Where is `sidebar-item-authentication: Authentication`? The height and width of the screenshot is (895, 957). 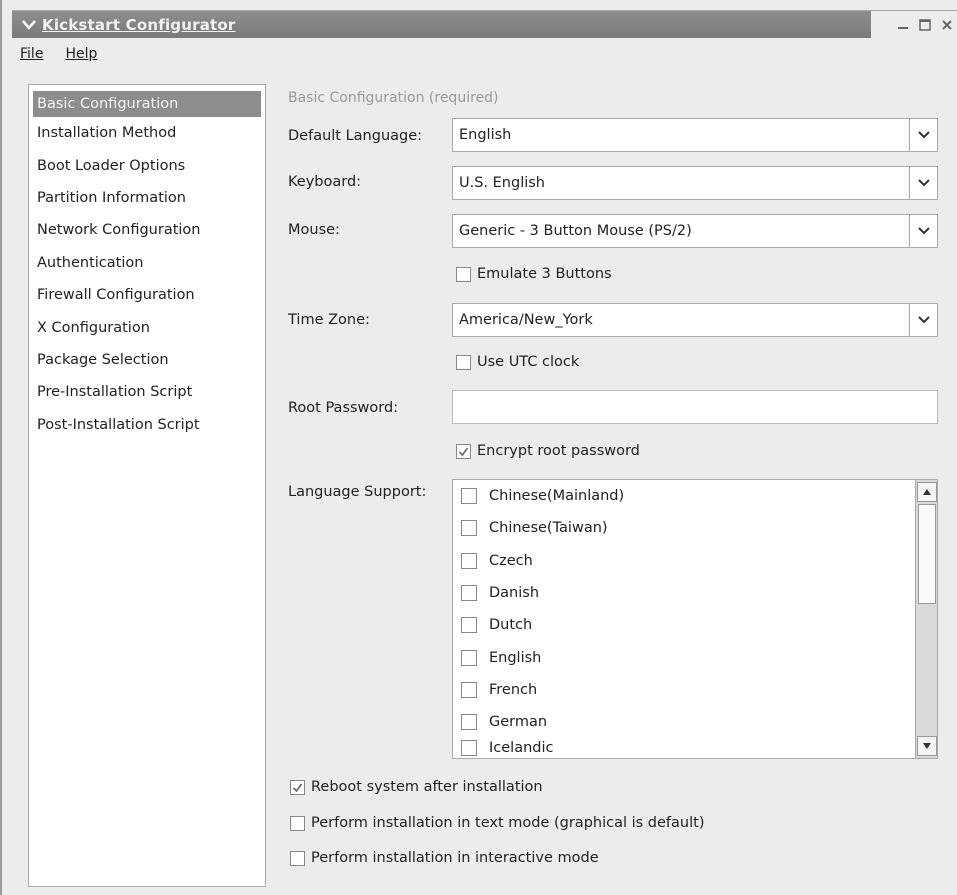
sidebar-item-authentication: Authentication is located at coordinates (147, 263).